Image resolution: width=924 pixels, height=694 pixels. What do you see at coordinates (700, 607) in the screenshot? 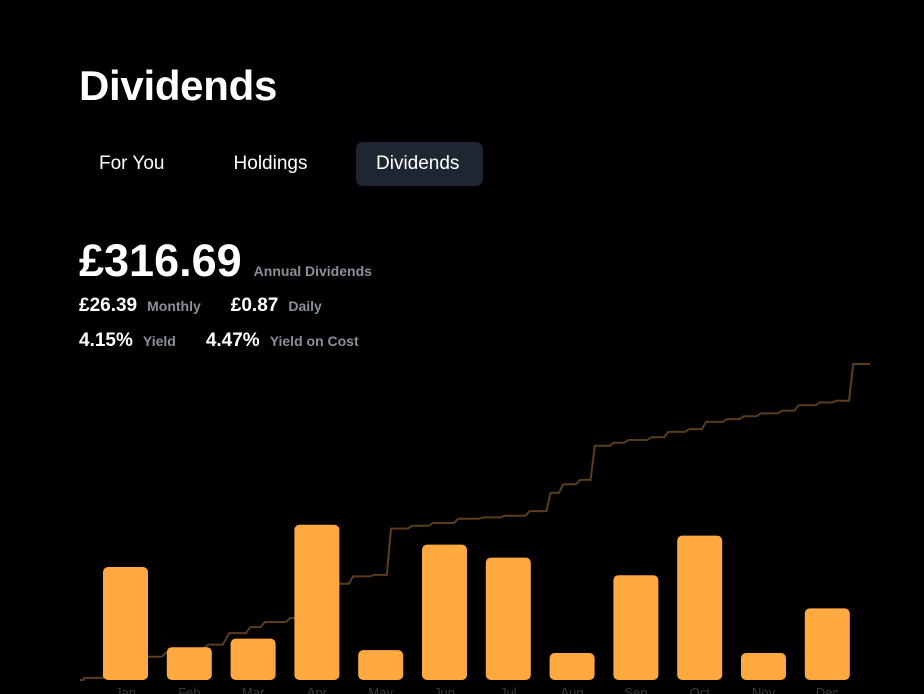
I see `bar-oct` at bounding box center [700, 607].